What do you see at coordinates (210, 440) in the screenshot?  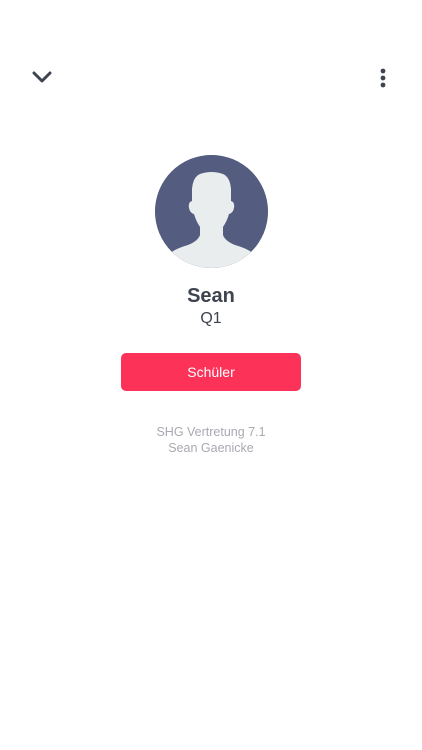 I see `app-info: SHG Vertretung 7.1 Sean Gaenicke` at bounding box center [210, 440].